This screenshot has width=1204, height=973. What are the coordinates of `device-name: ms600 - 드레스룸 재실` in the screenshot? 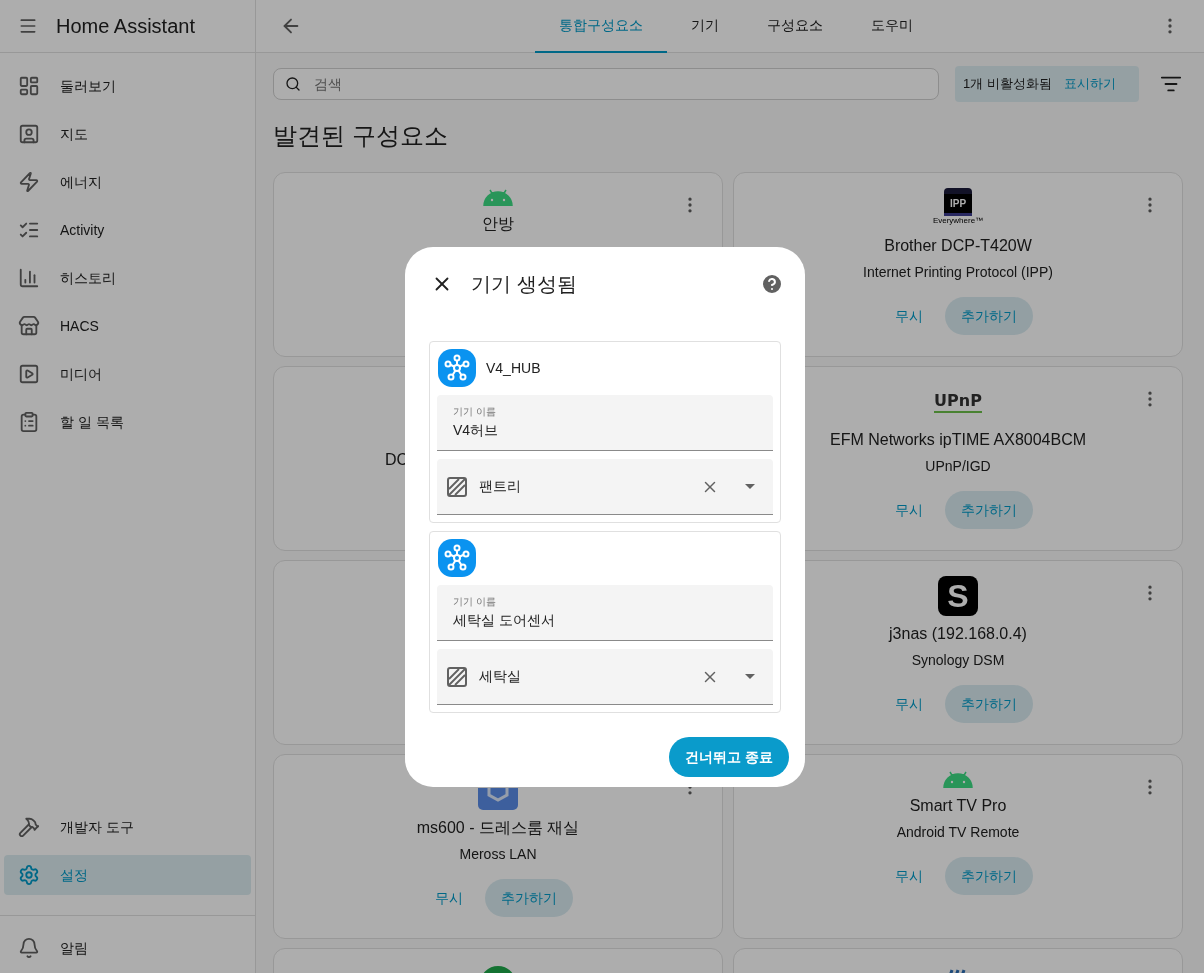 It's located at (498, 828).